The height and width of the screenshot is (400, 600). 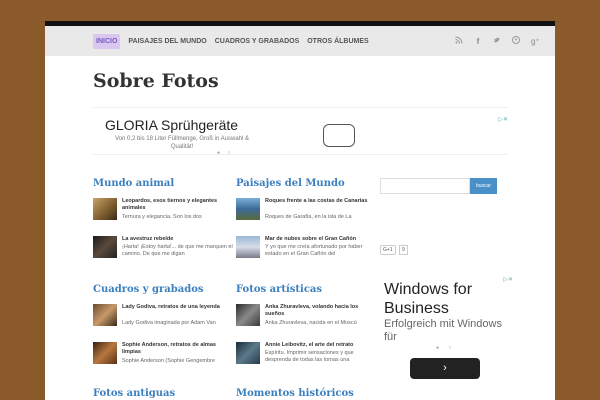 I want to click on post-excerpt: Roques de Garafía, en la isla de La, so click(x=308, y=217).